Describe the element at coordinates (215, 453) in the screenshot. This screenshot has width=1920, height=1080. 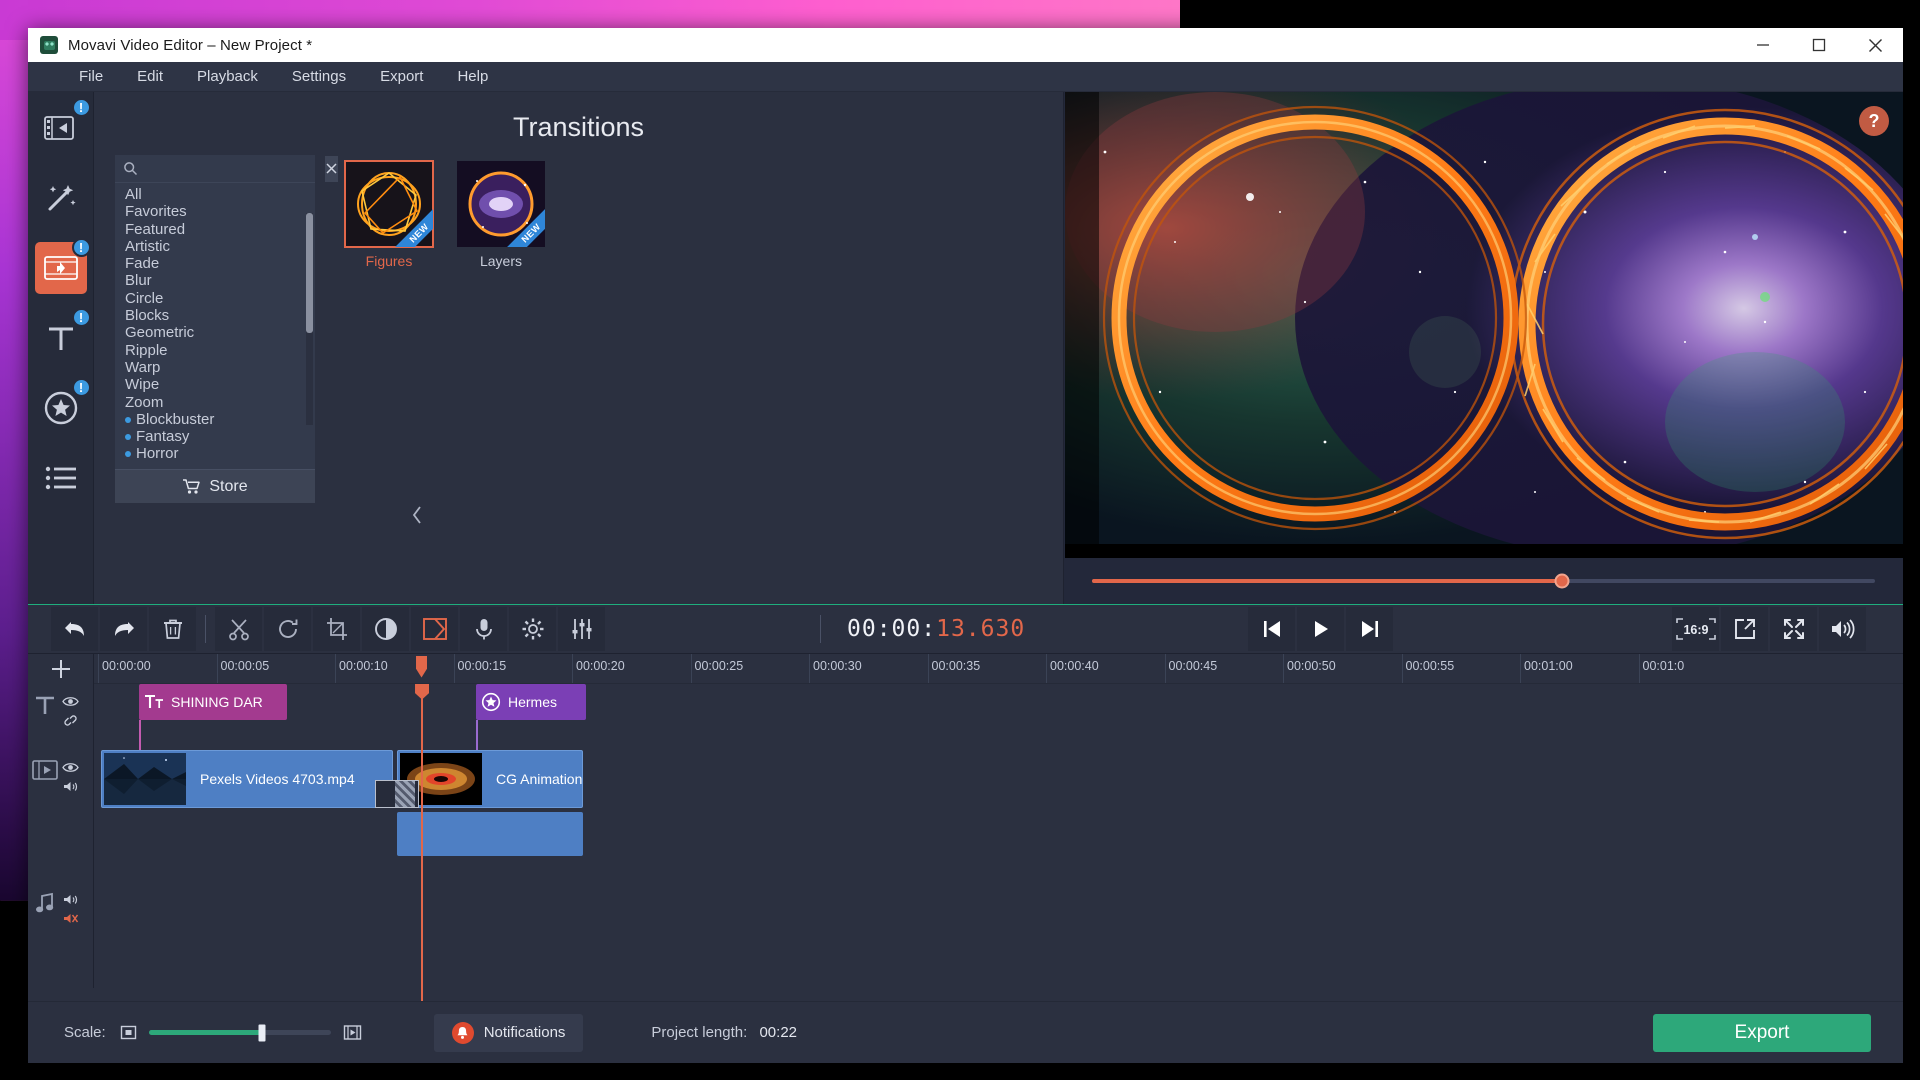
I see `category-item: Horror` at that location.